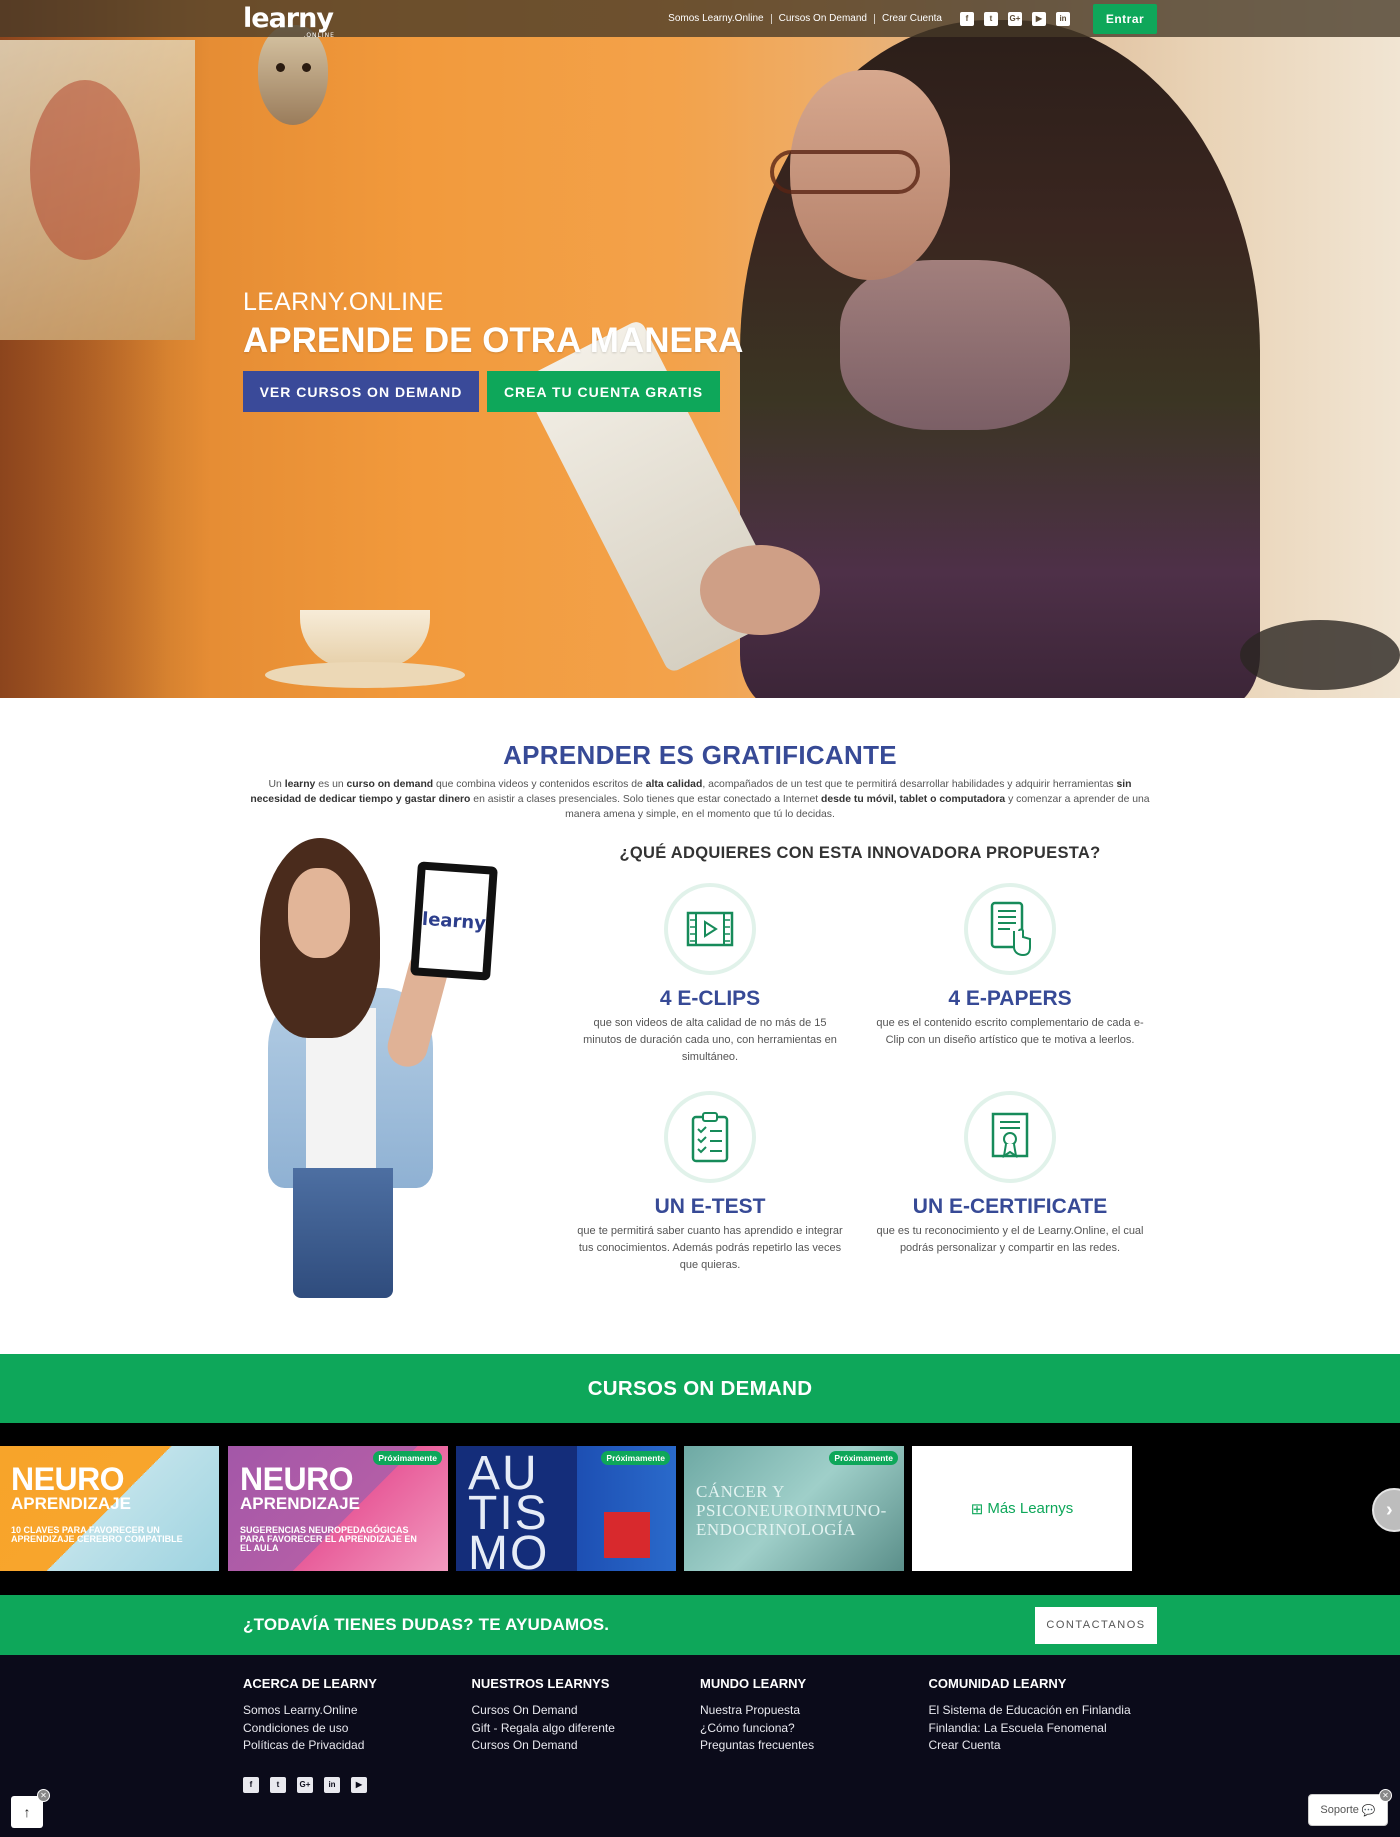 Image resolution: width=1400 pixels, height=1837 pixels. Describe the element at coordinates (1386, 1510) in the screenshot. I see `carousel-next-arrow: ›` at that location.